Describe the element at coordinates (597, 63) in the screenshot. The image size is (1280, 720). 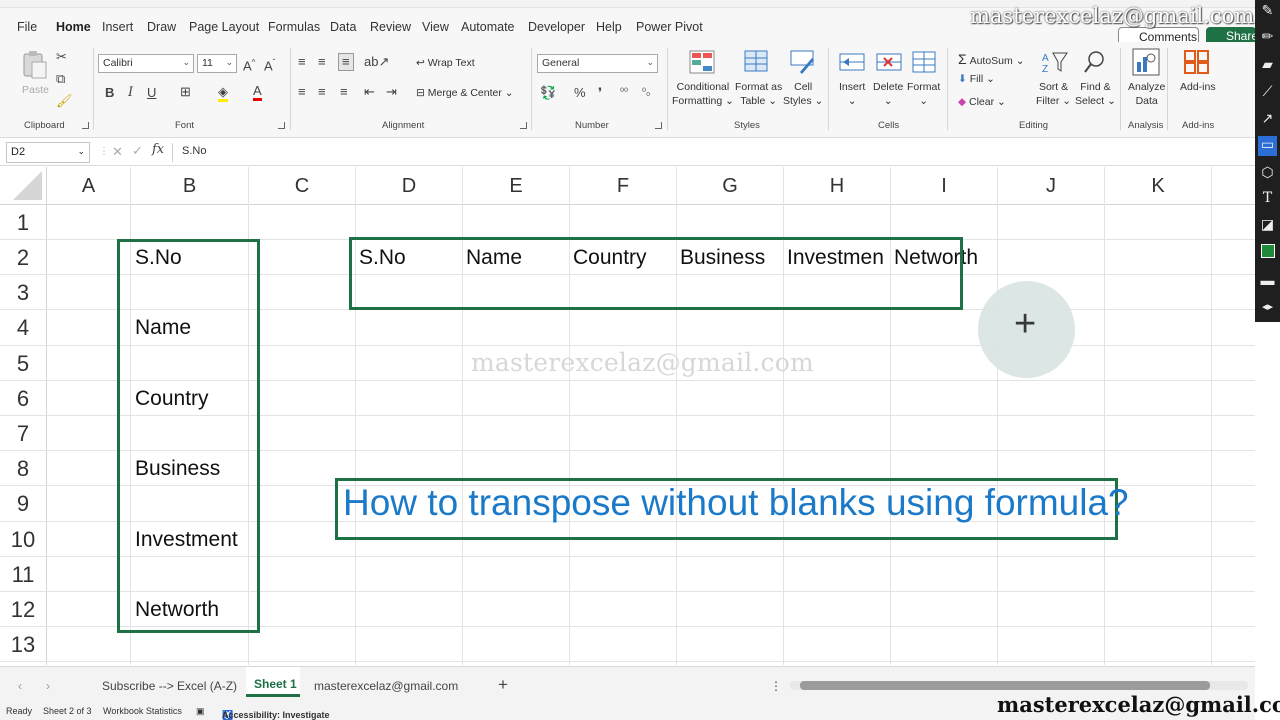
I see `number-format-combo: General ⌄` at that location.